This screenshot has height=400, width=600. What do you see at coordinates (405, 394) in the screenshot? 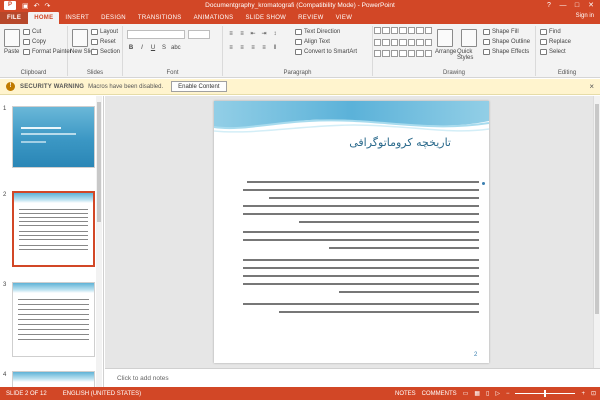
I see `notes-toggle-button: NOTES` at bounding box center [405, 394].